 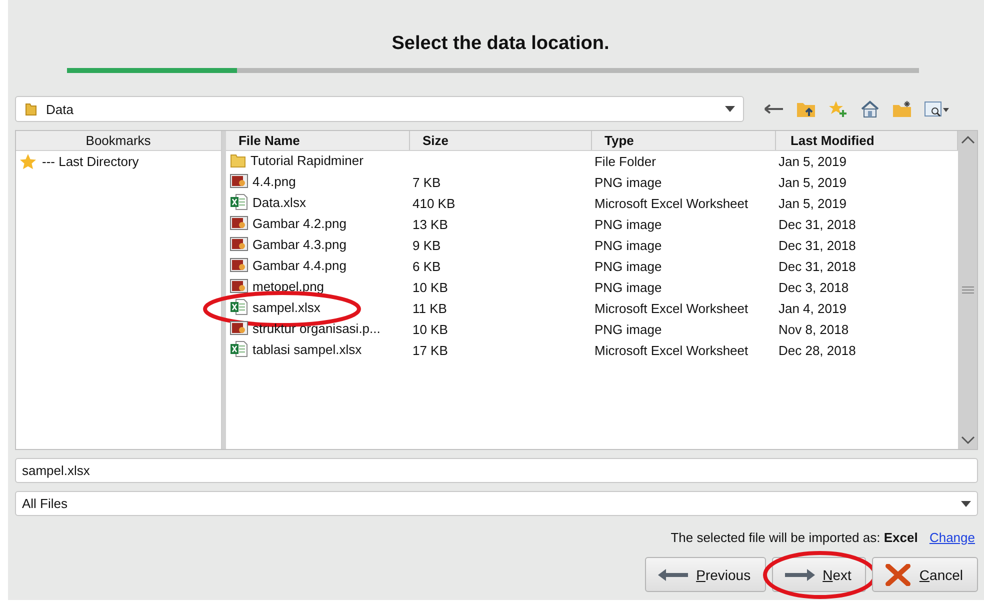 What do you see at coordinates (295, 349) in the screenshot?
I see `file-name-cell: tablasi sampel.xlsx` at bounding box center [295, 349].